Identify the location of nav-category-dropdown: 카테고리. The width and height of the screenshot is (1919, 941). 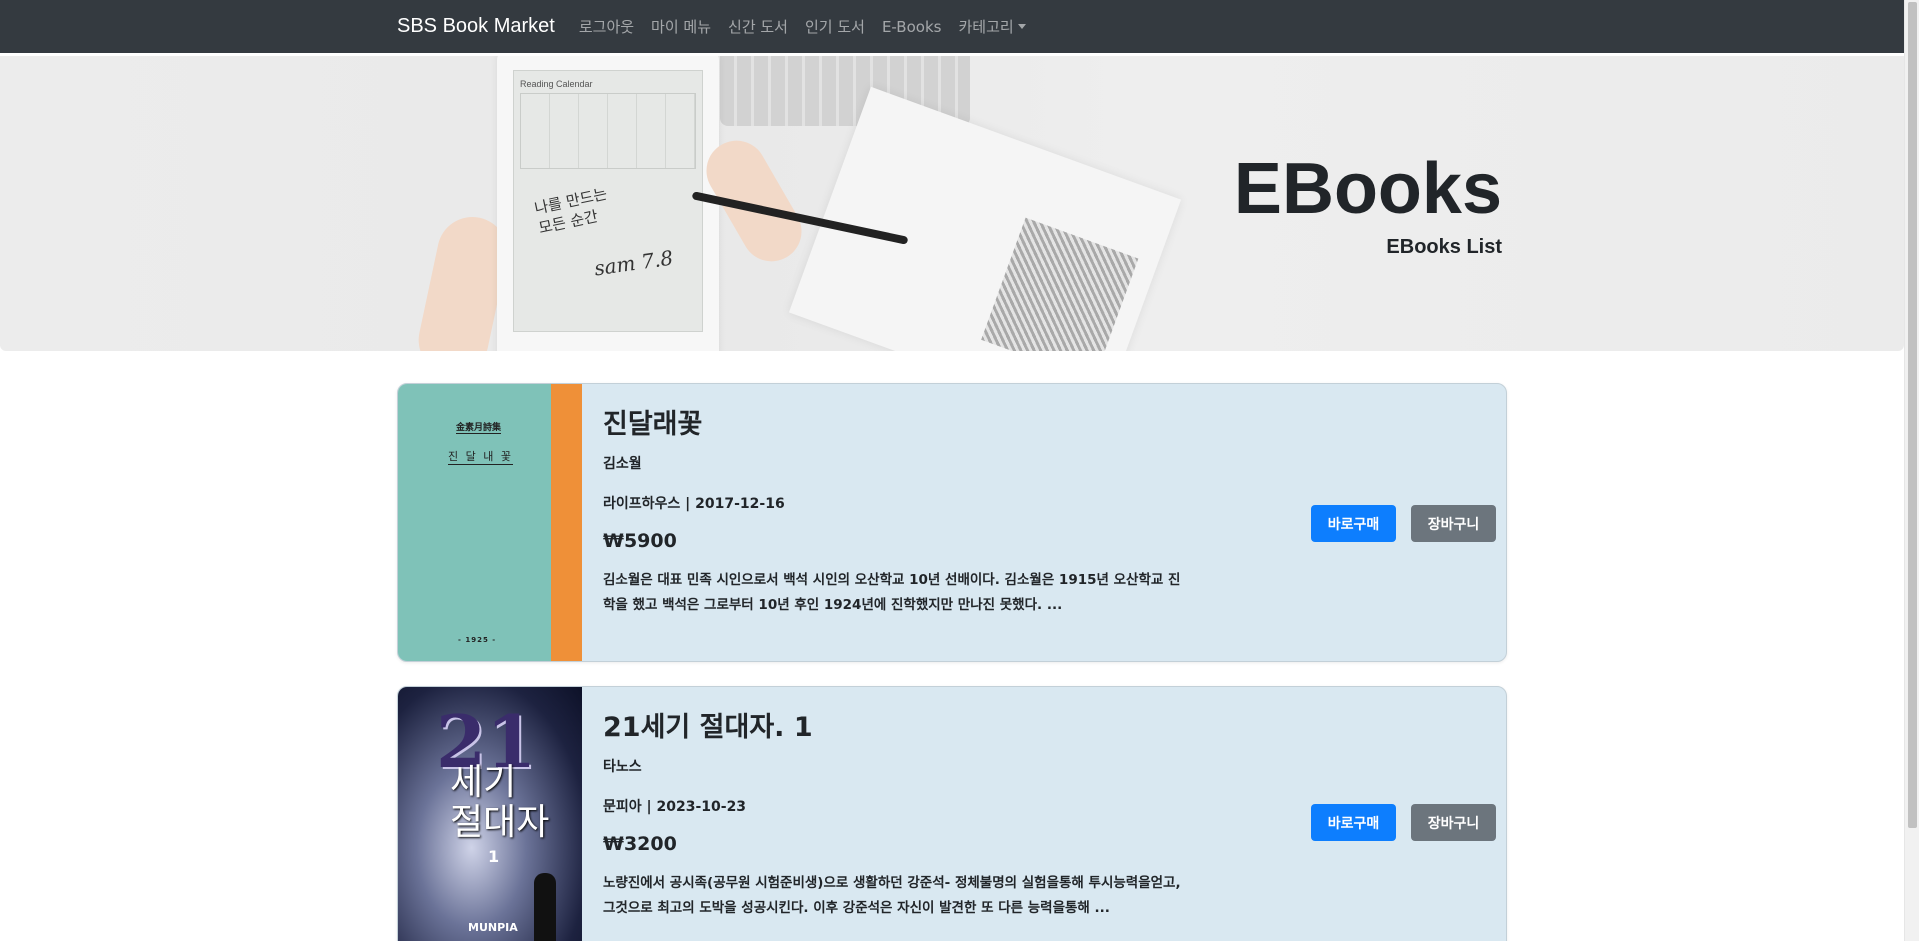
(991, 26).